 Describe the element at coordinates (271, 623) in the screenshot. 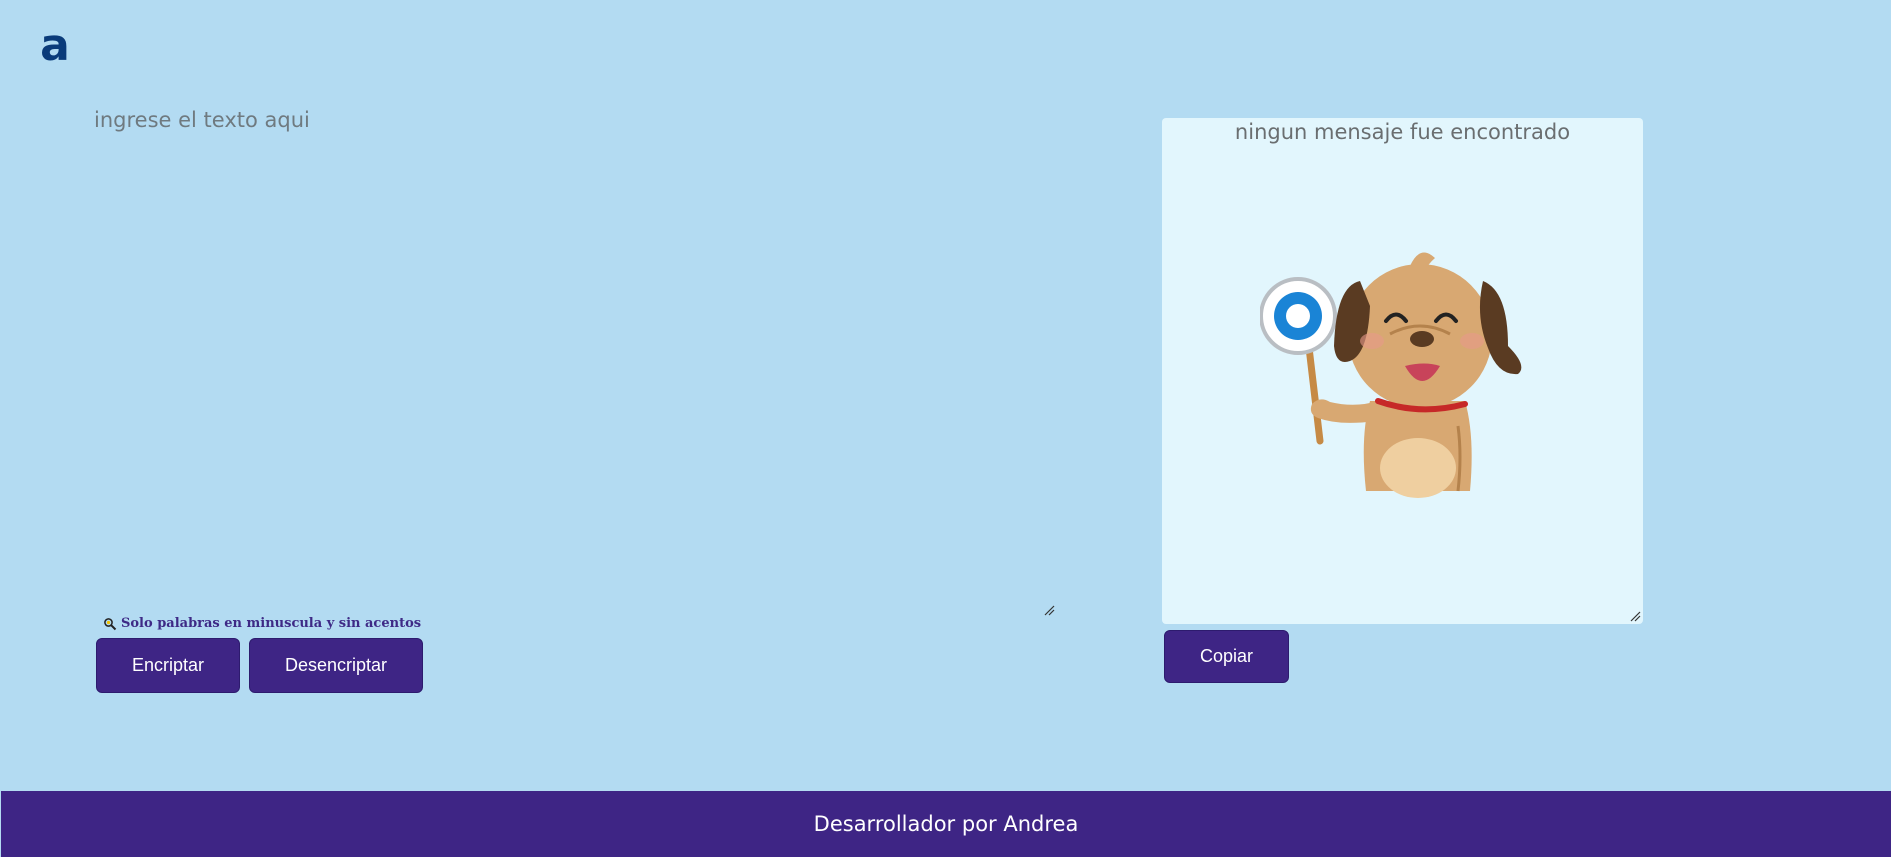

I see `hint-text: Solo palabras en minuscula y sin acentos` at that location.